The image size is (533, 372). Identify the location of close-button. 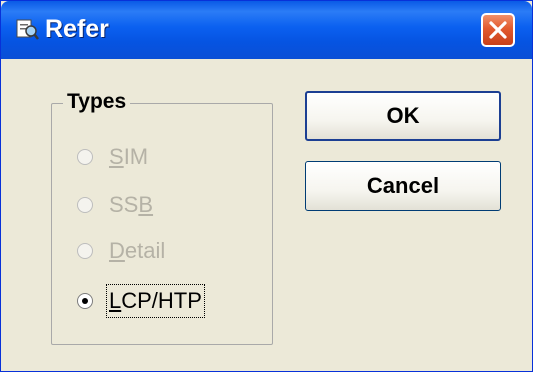
(498, 30).